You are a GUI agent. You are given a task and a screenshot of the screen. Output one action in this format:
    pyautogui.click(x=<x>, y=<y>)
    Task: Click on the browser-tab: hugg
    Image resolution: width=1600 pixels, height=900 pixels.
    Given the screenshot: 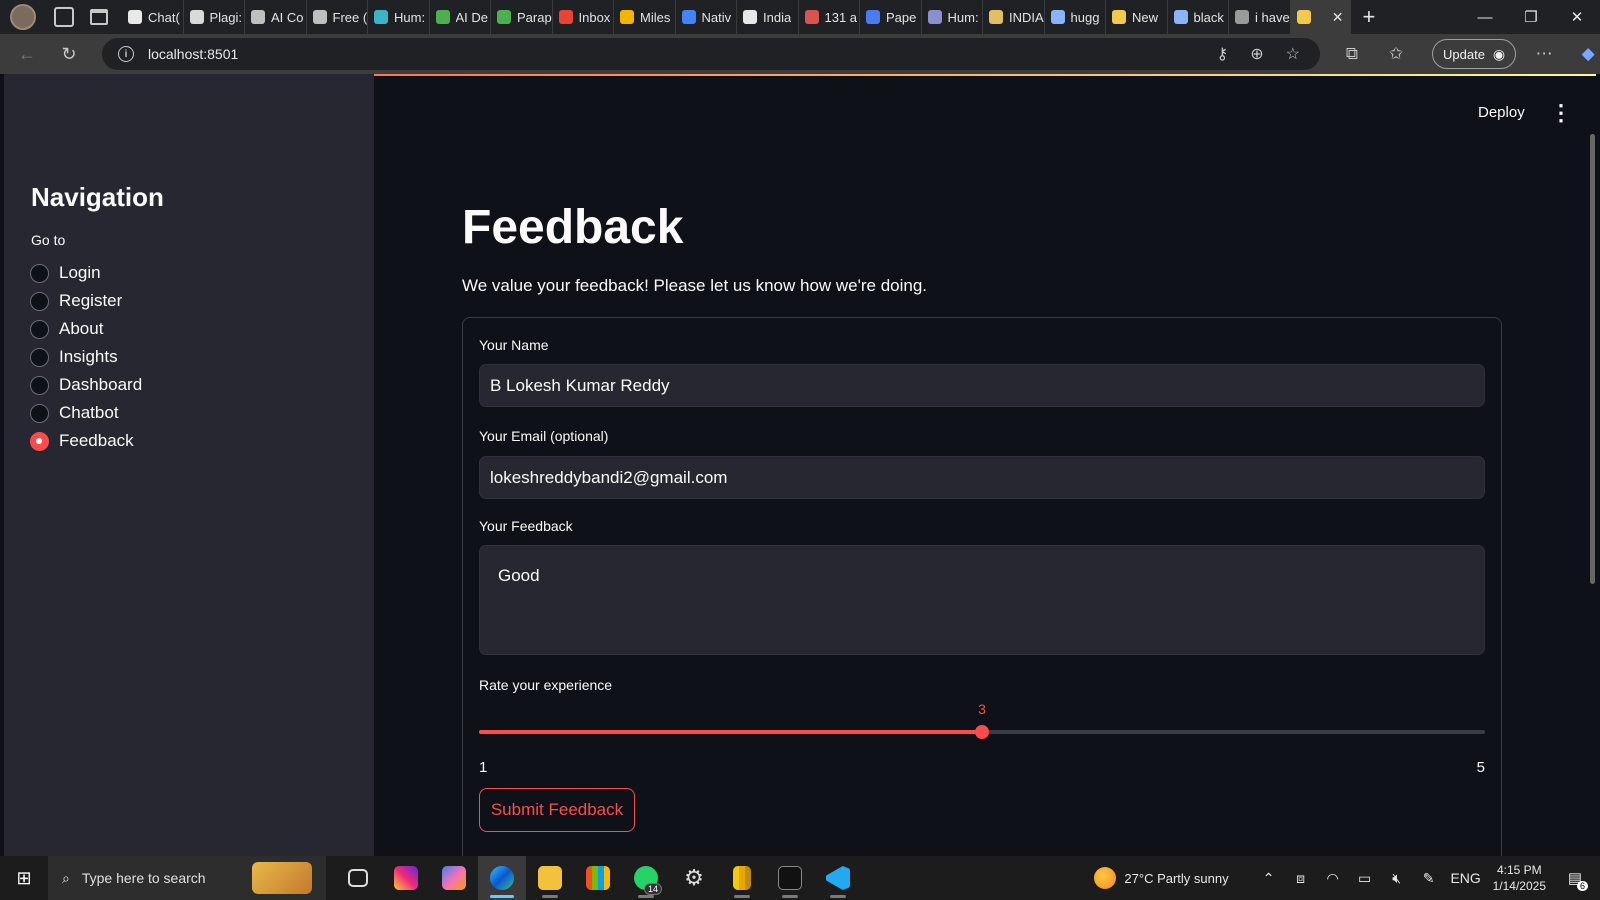 What is the action you would take?
    pyautogui.click(x=1075, y=17)
    